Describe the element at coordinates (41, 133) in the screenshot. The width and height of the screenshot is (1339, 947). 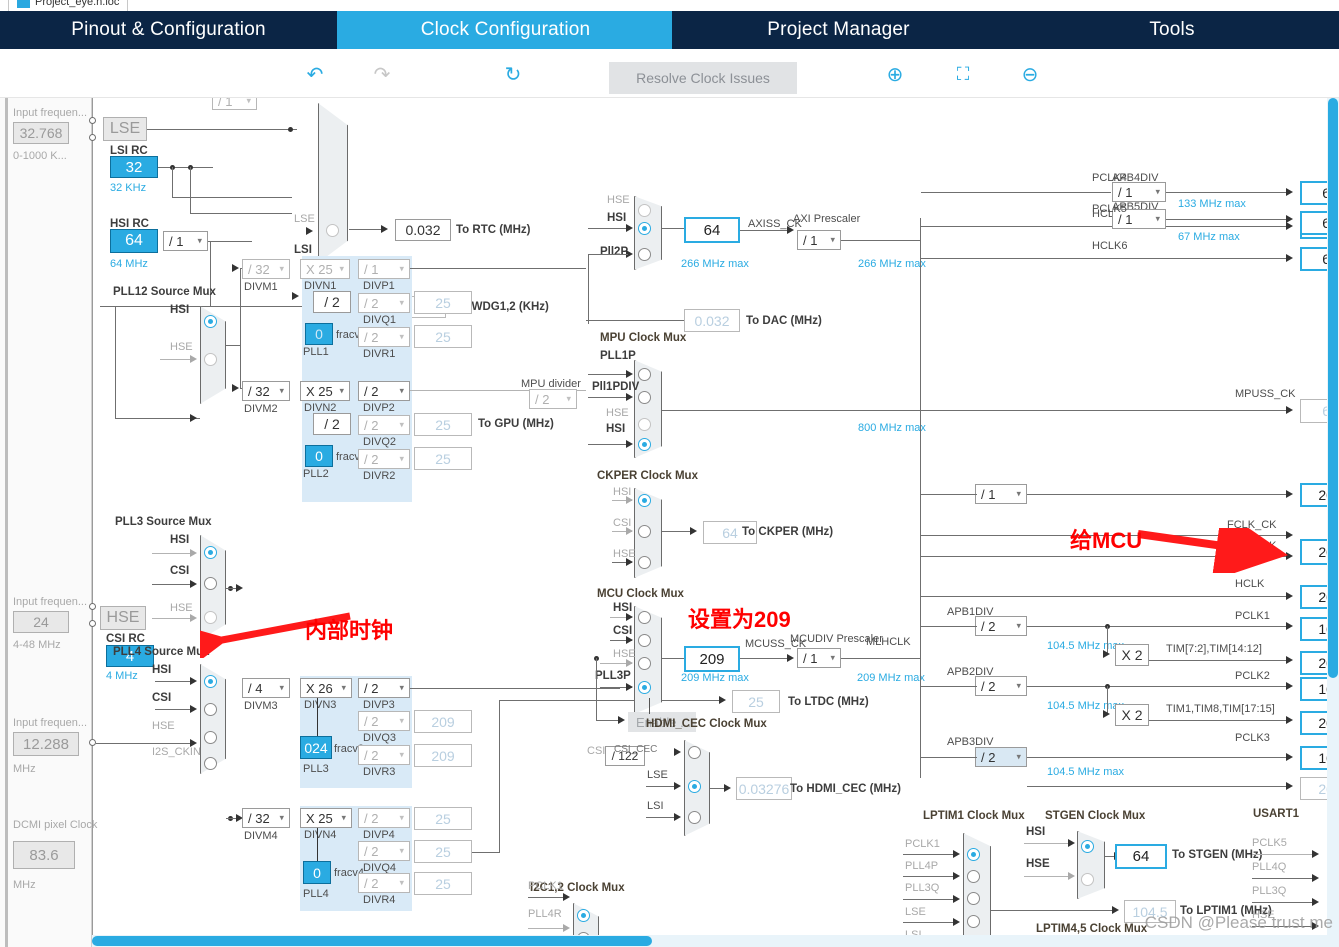
I see `lse-input-field: 32.768` at that location.